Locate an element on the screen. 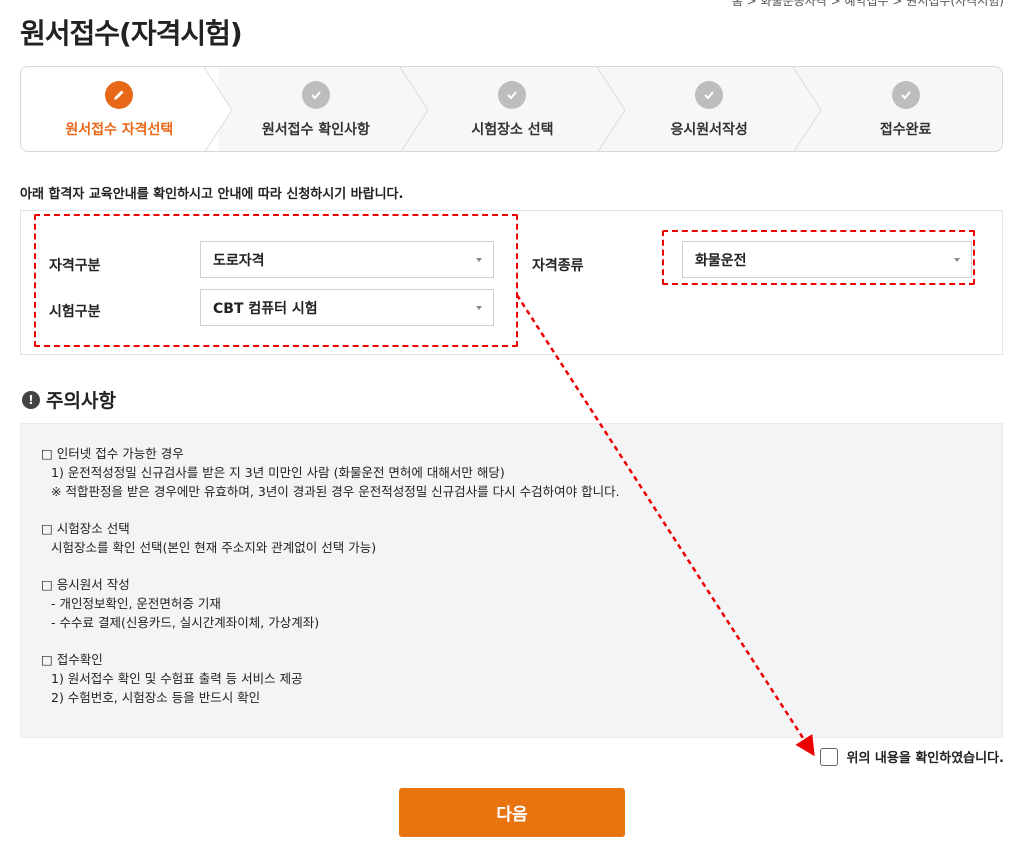 Image resolution: width=1024 pixels, height=854 pixels. page-title: 원서접수(자격시험) is located at coordinates (131, 33).